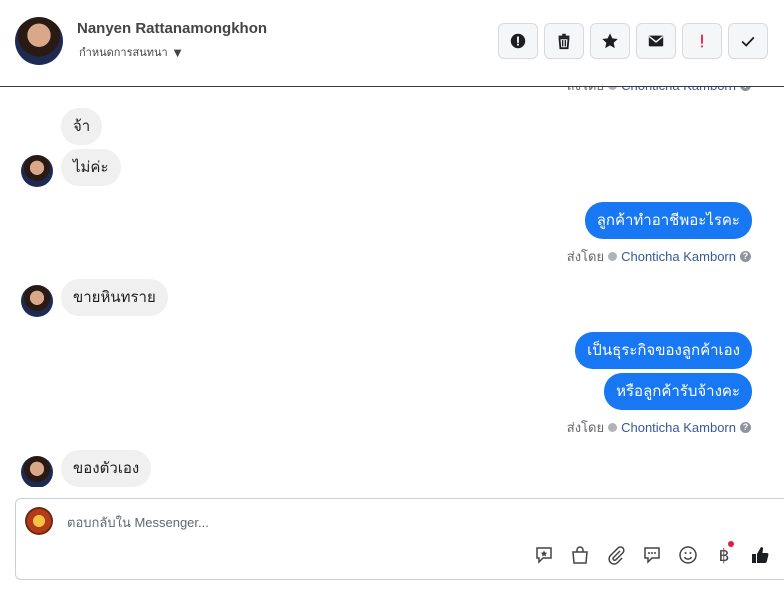 The height and width of the screenshot is (592, 784). I want to click on incoming-message: ของตัวเอง, so click(106, 468).